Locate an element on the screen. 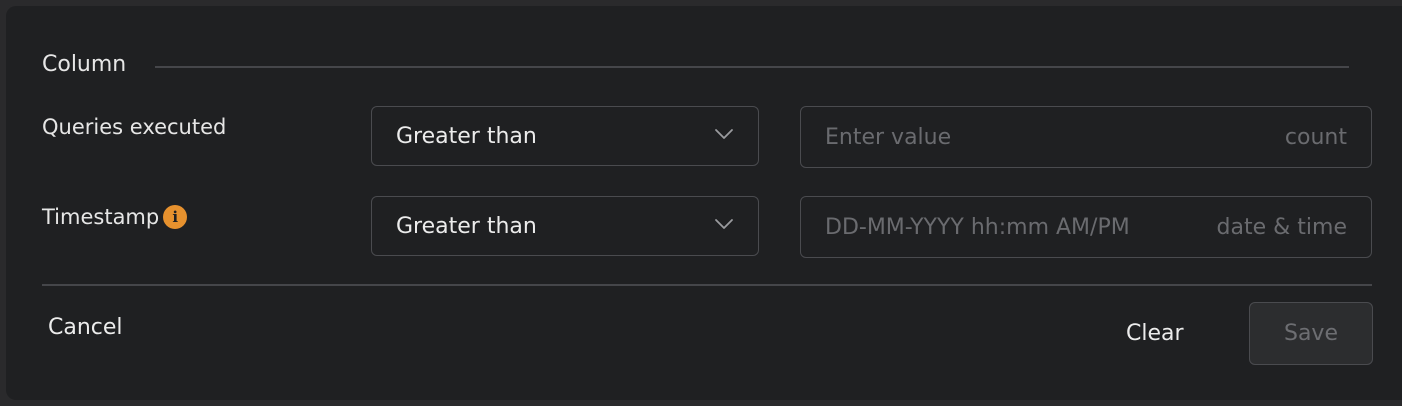  row-label-queries-executed: Queries executed is located at coordinates (134, 127).